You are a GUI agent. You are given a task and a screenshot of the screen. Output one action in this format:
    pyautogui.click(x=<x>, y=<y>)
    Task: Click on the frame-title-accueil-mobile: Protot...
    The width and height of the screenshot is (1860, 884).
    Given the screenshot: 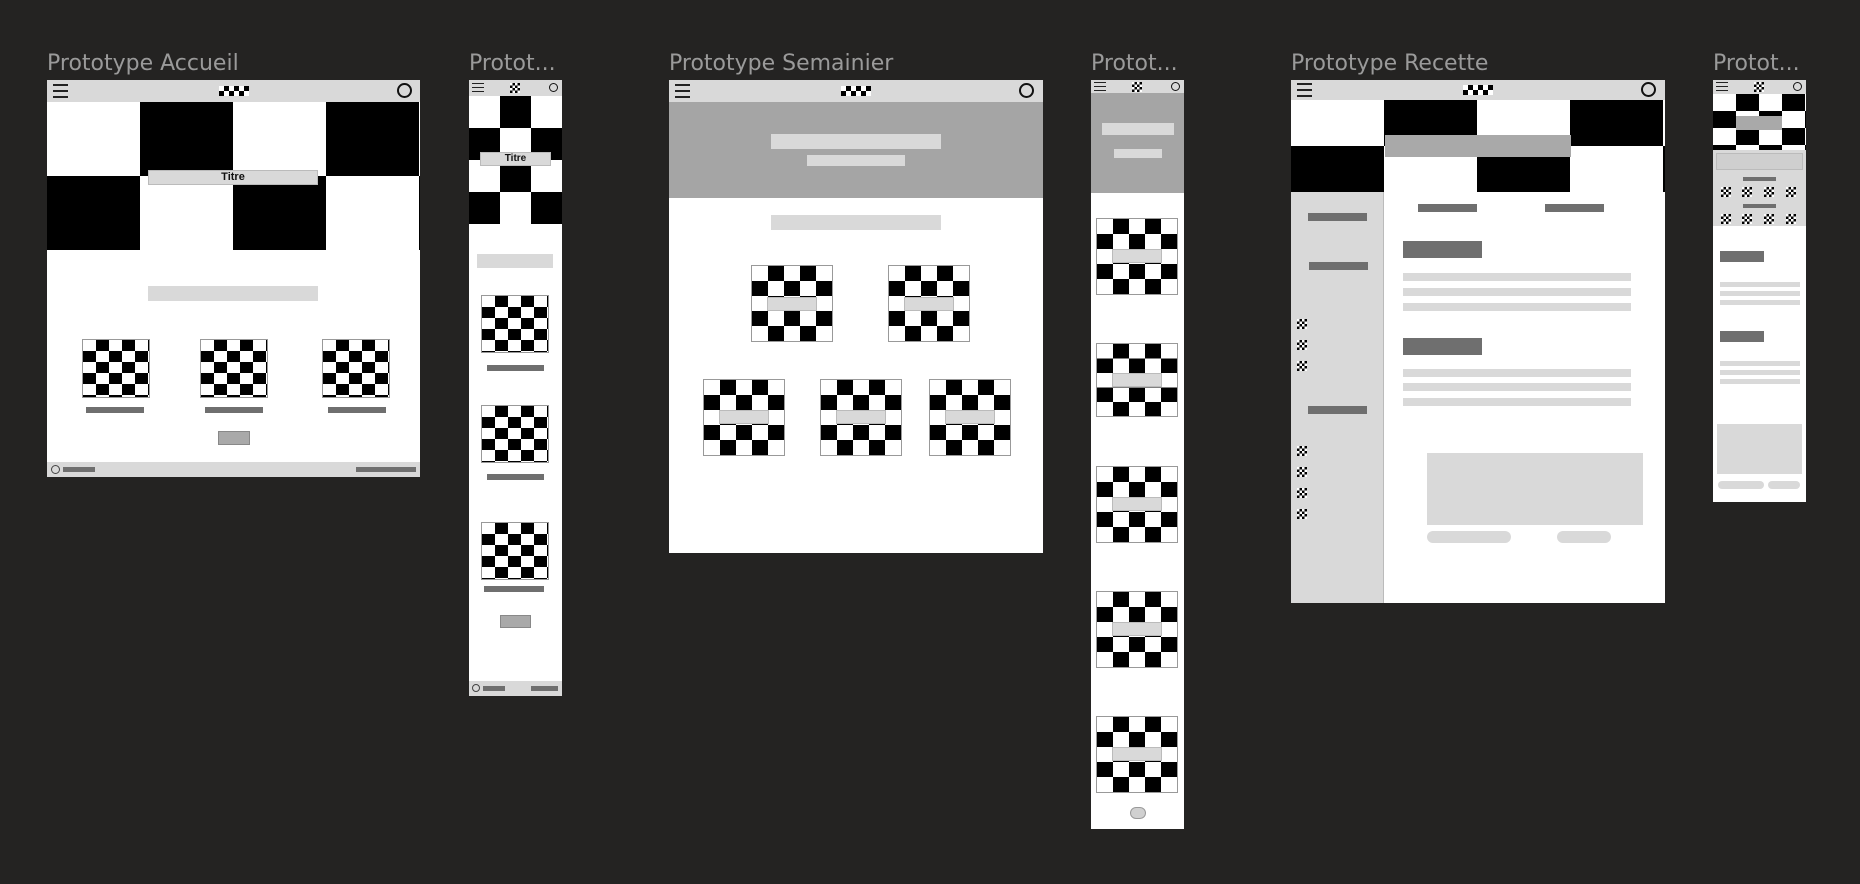 What is the action you would take?
    pyautogui.click(x=512, y=63)
    